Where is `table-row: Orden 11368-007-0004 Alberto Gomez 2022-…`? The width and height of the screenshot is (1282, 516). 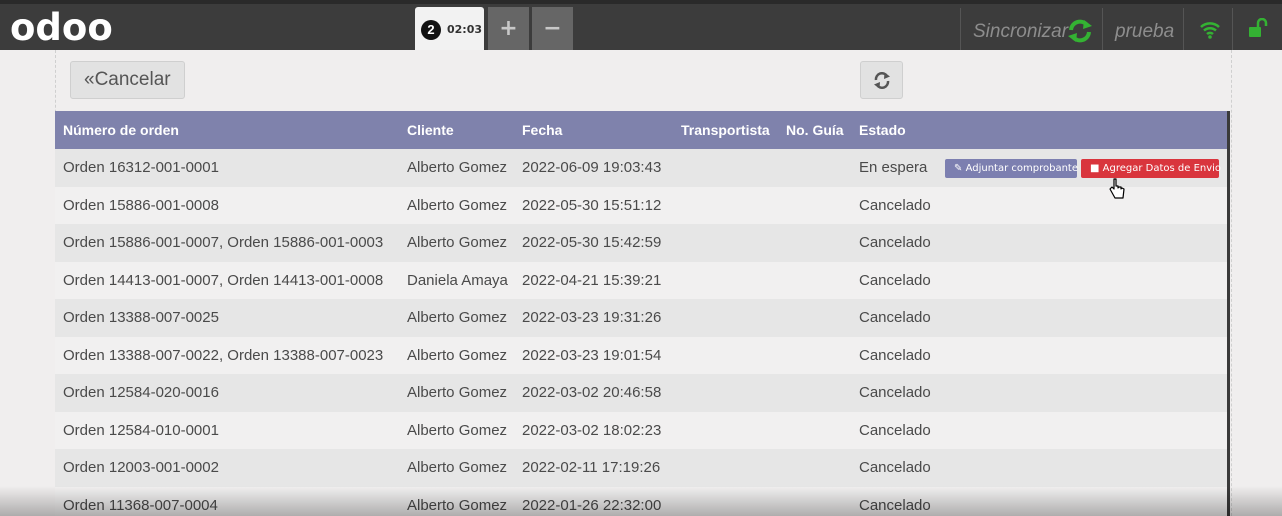
table-row: Orden 11368-007-0004 Alberto Gomez 2022-… is located at coordinates (642, 501).